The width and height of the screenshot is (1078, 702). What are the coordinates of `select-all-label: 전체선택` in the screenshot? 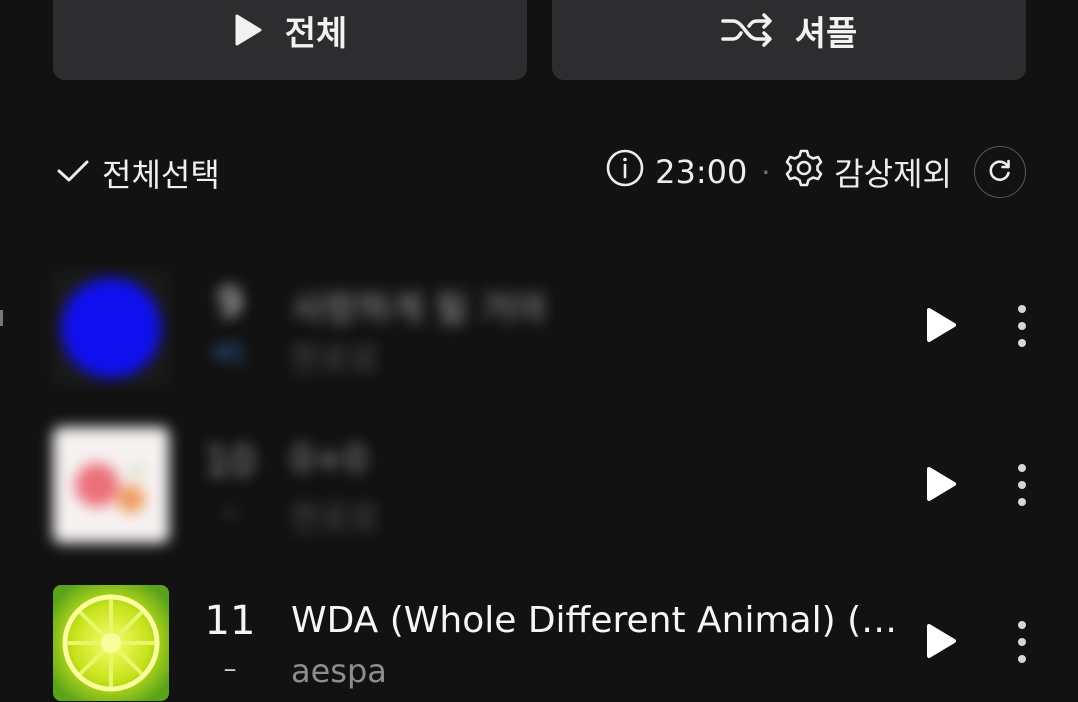 It's located at (161, 175).